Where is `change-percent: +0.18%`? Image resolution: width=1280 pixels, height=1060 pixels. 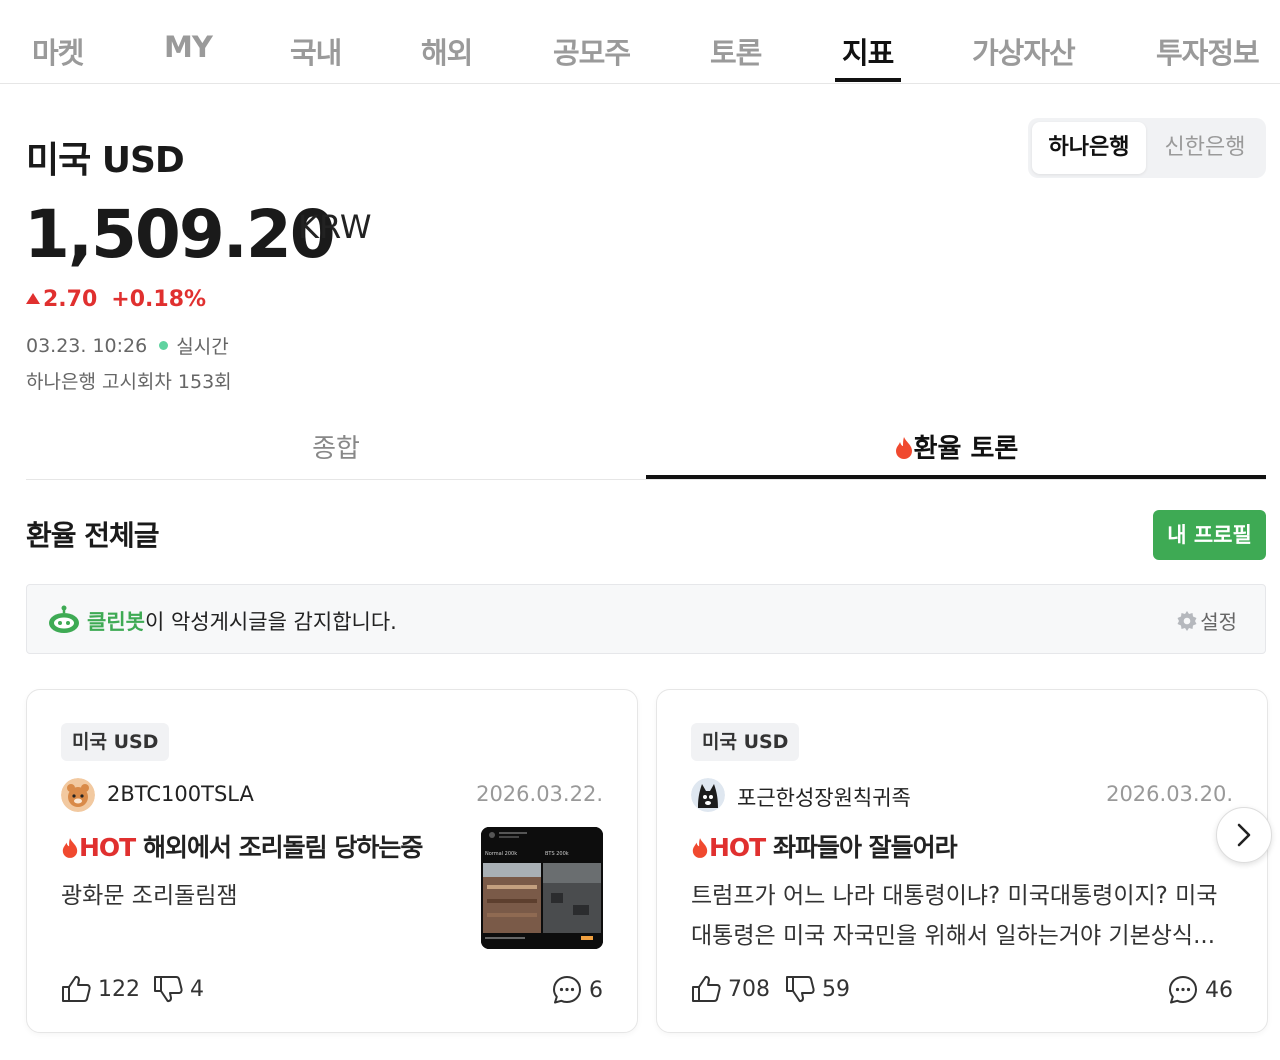 change-percent: +0.18% is located at coordinates (159, 299).